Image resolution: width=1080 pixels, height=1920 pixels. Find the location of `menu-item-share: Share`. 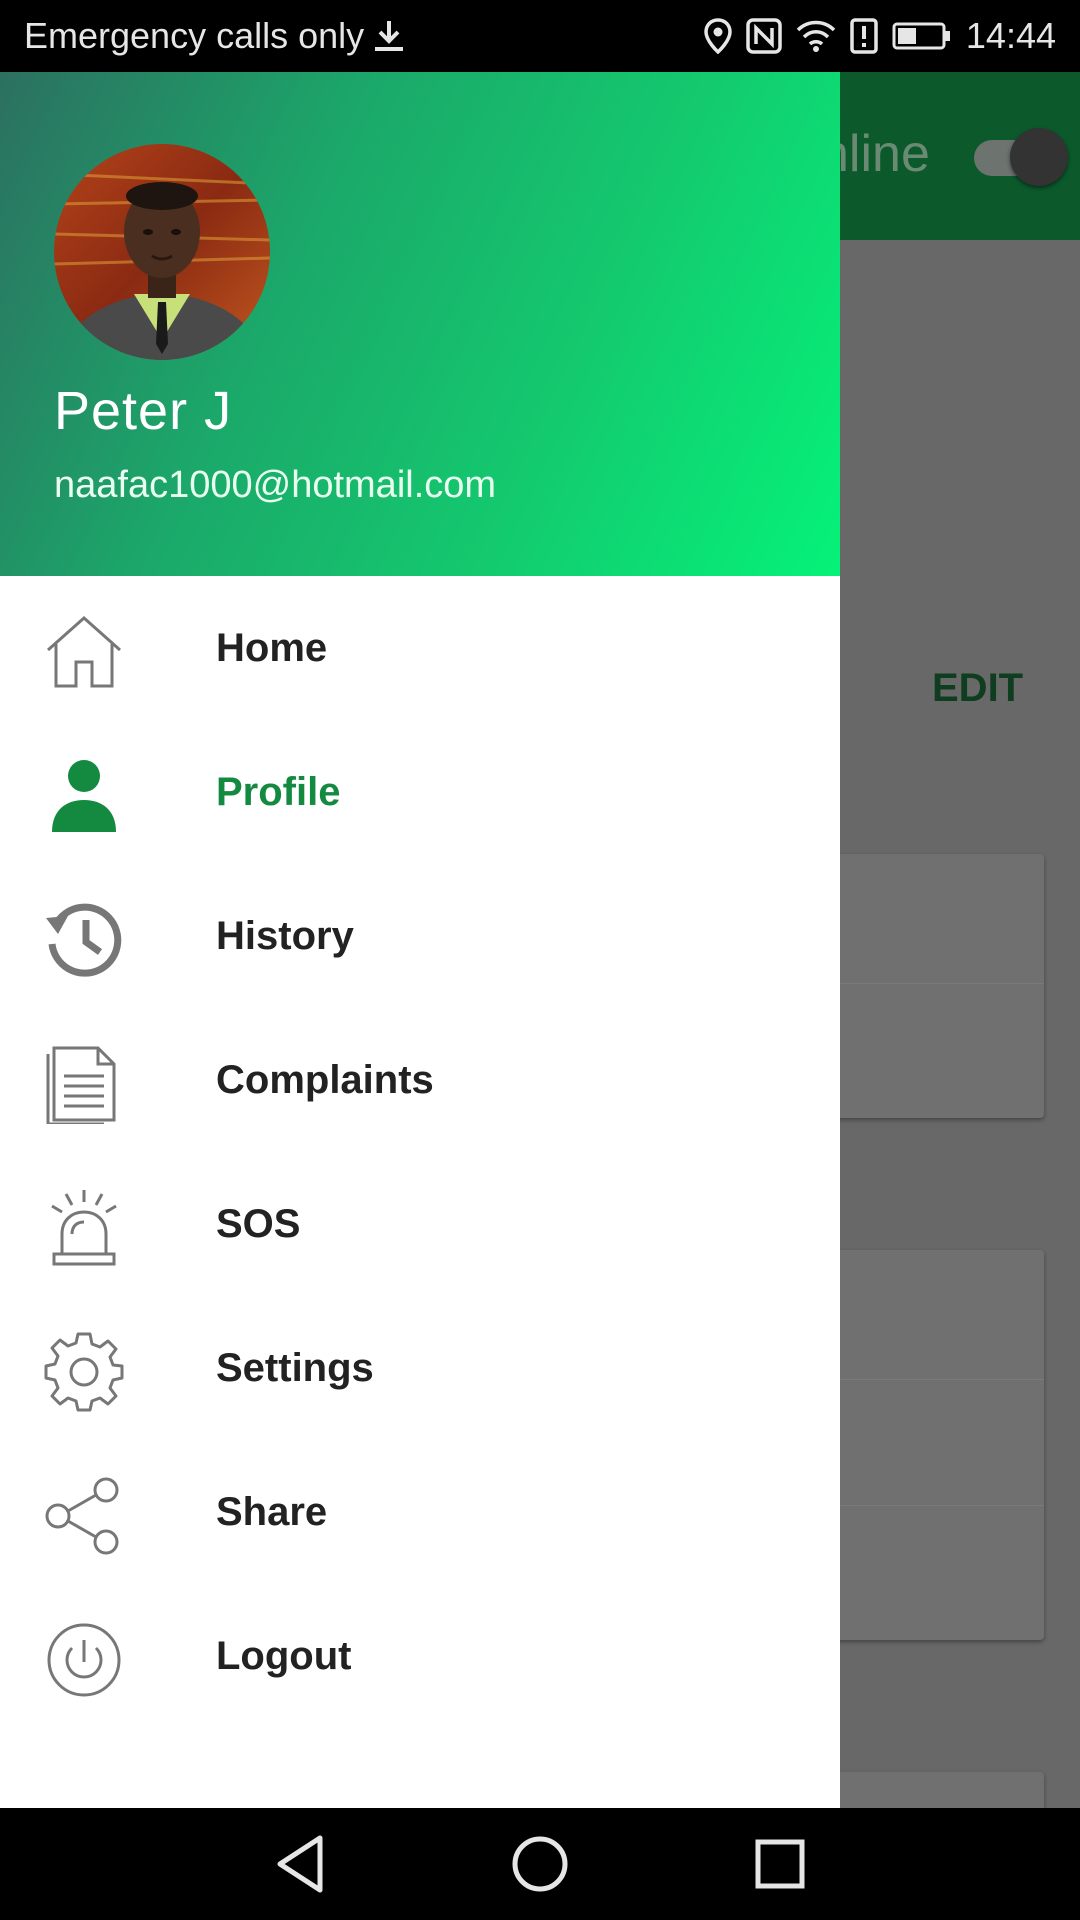

menu-item-share: Share is located at coordinates (420, 1512).